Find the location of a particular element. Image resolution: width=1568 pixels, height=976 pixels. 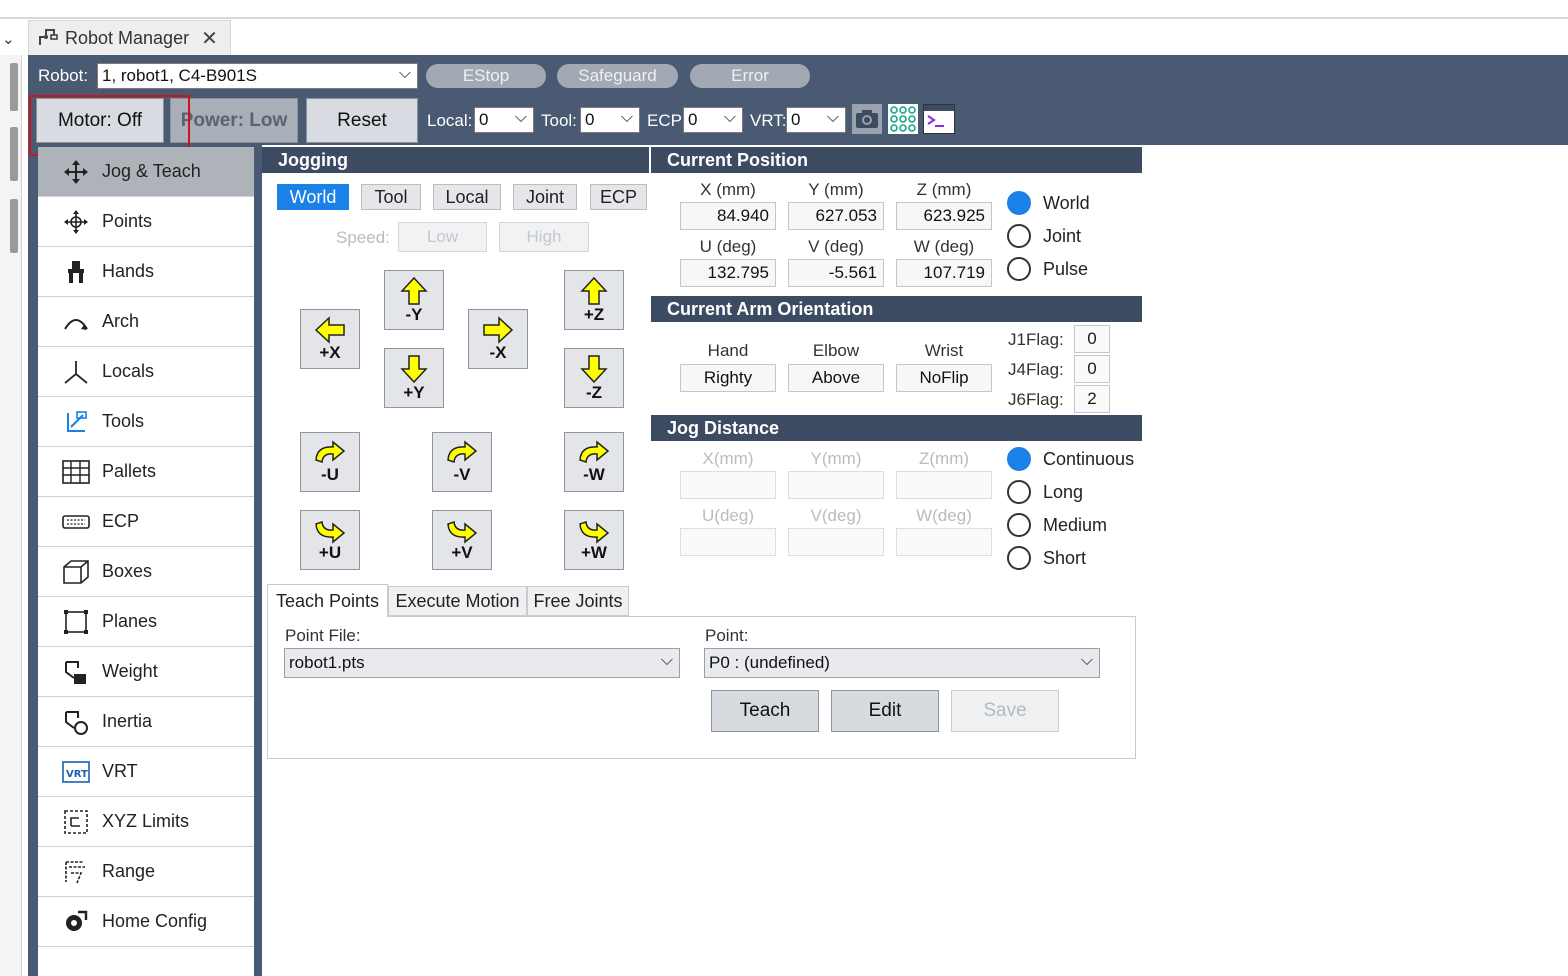

point-file-select: robot1.pts ⌵ is located at coordinates (482, 663).